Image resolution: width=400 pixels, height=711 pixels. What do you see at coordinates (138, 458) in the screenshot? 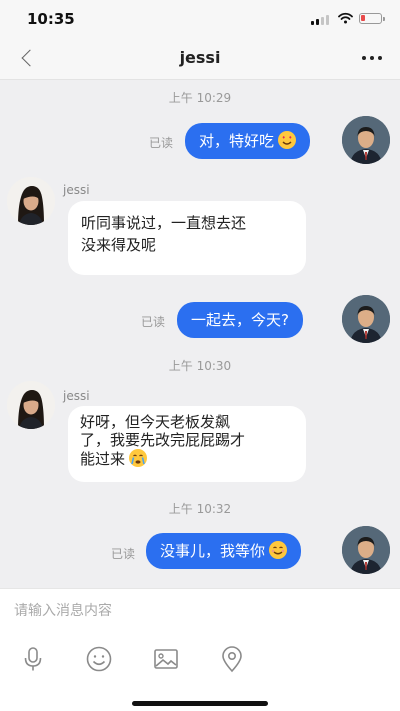
I see `crying-emoji` at bounding box center [138, 458].